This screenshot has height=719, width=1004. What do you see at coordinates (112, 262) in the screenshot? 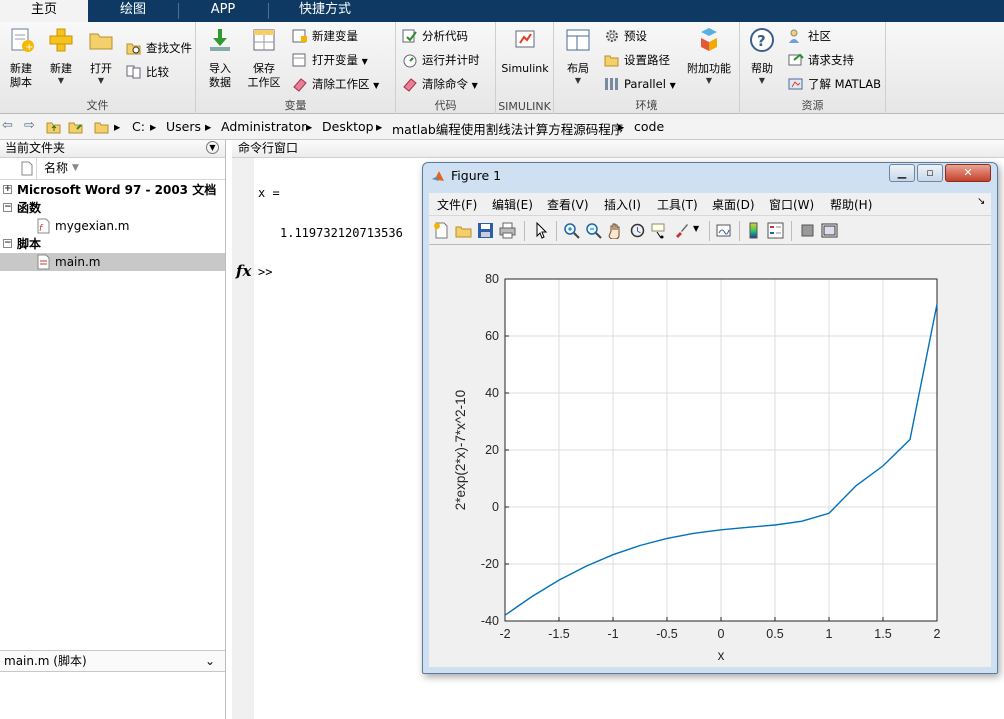
I see `tree-file-main: main.m` at bounding box center [112, 262].